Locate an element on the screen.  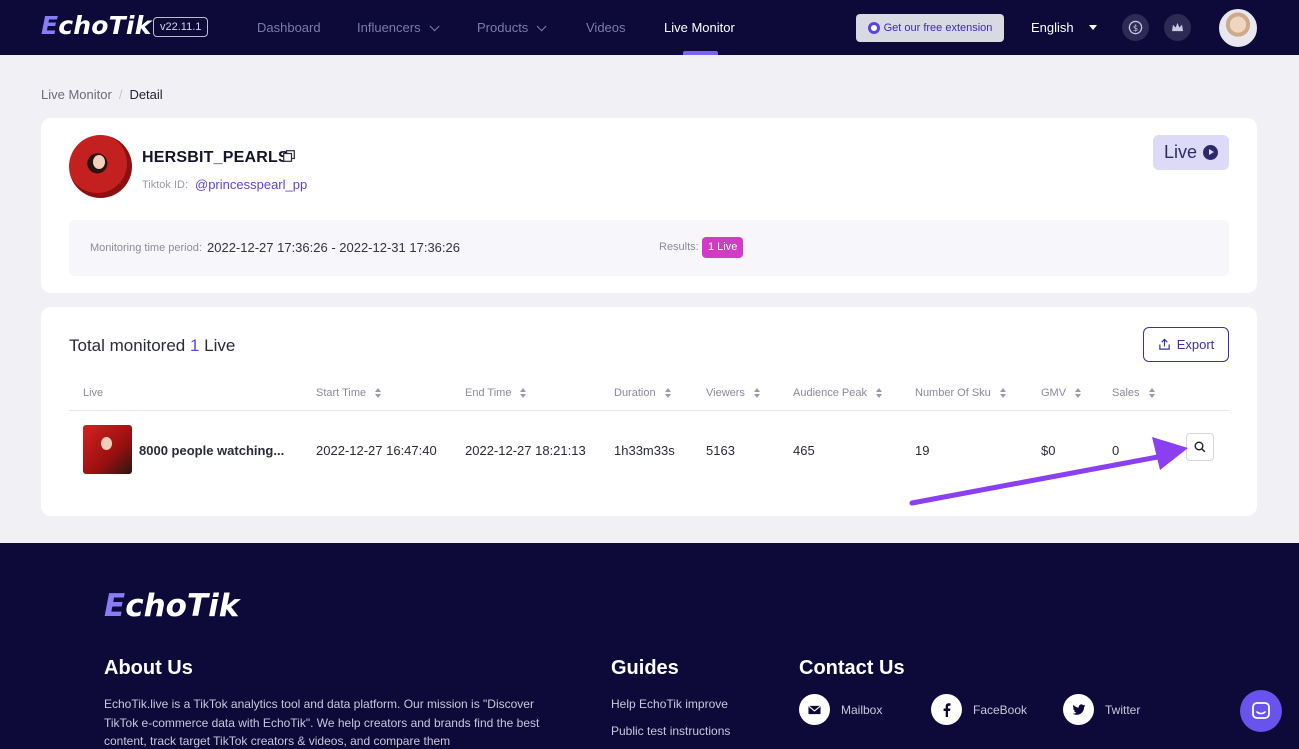
total-count: 1 is located at coordinates (194, 345).